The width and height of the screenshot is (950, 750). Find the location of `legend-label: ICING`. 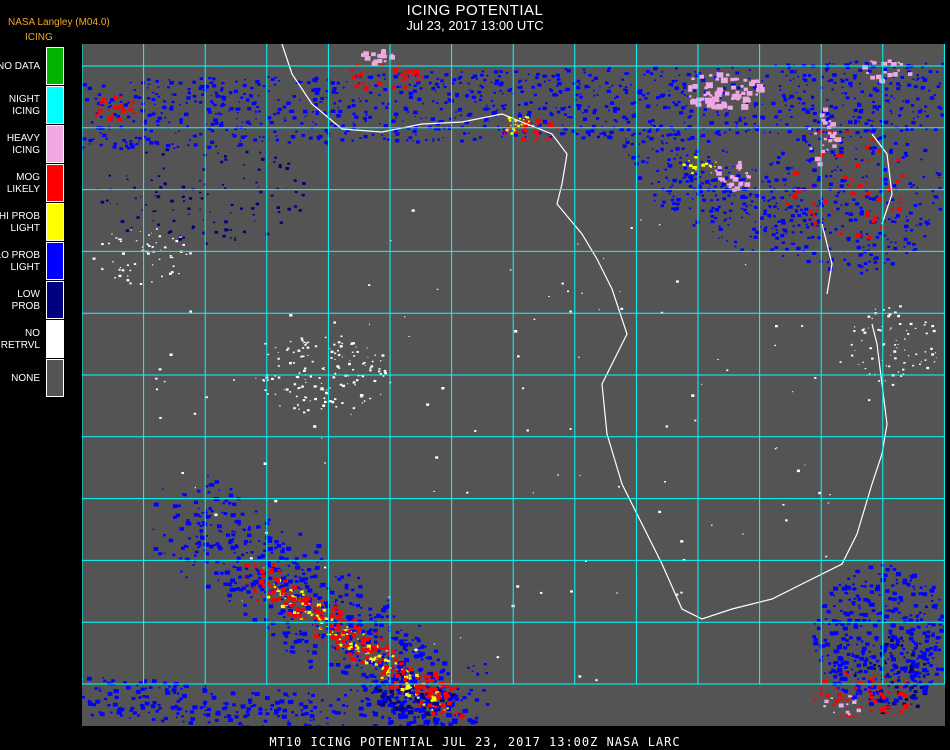

legend-label: ICING is located at coordinates (26, 111).